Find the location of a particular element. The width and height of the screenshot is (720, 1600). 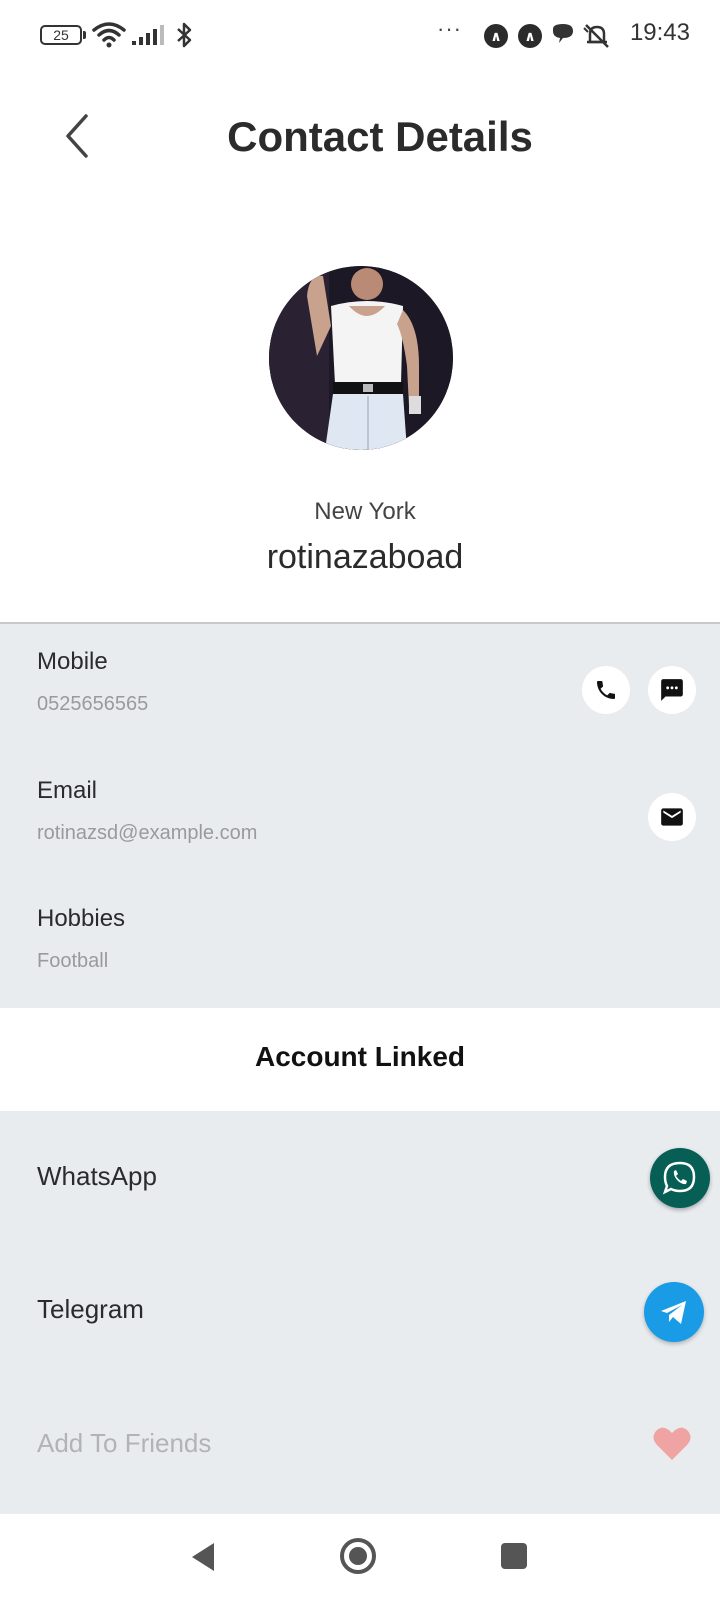

phone-icon is located at coordinates (606, 690).